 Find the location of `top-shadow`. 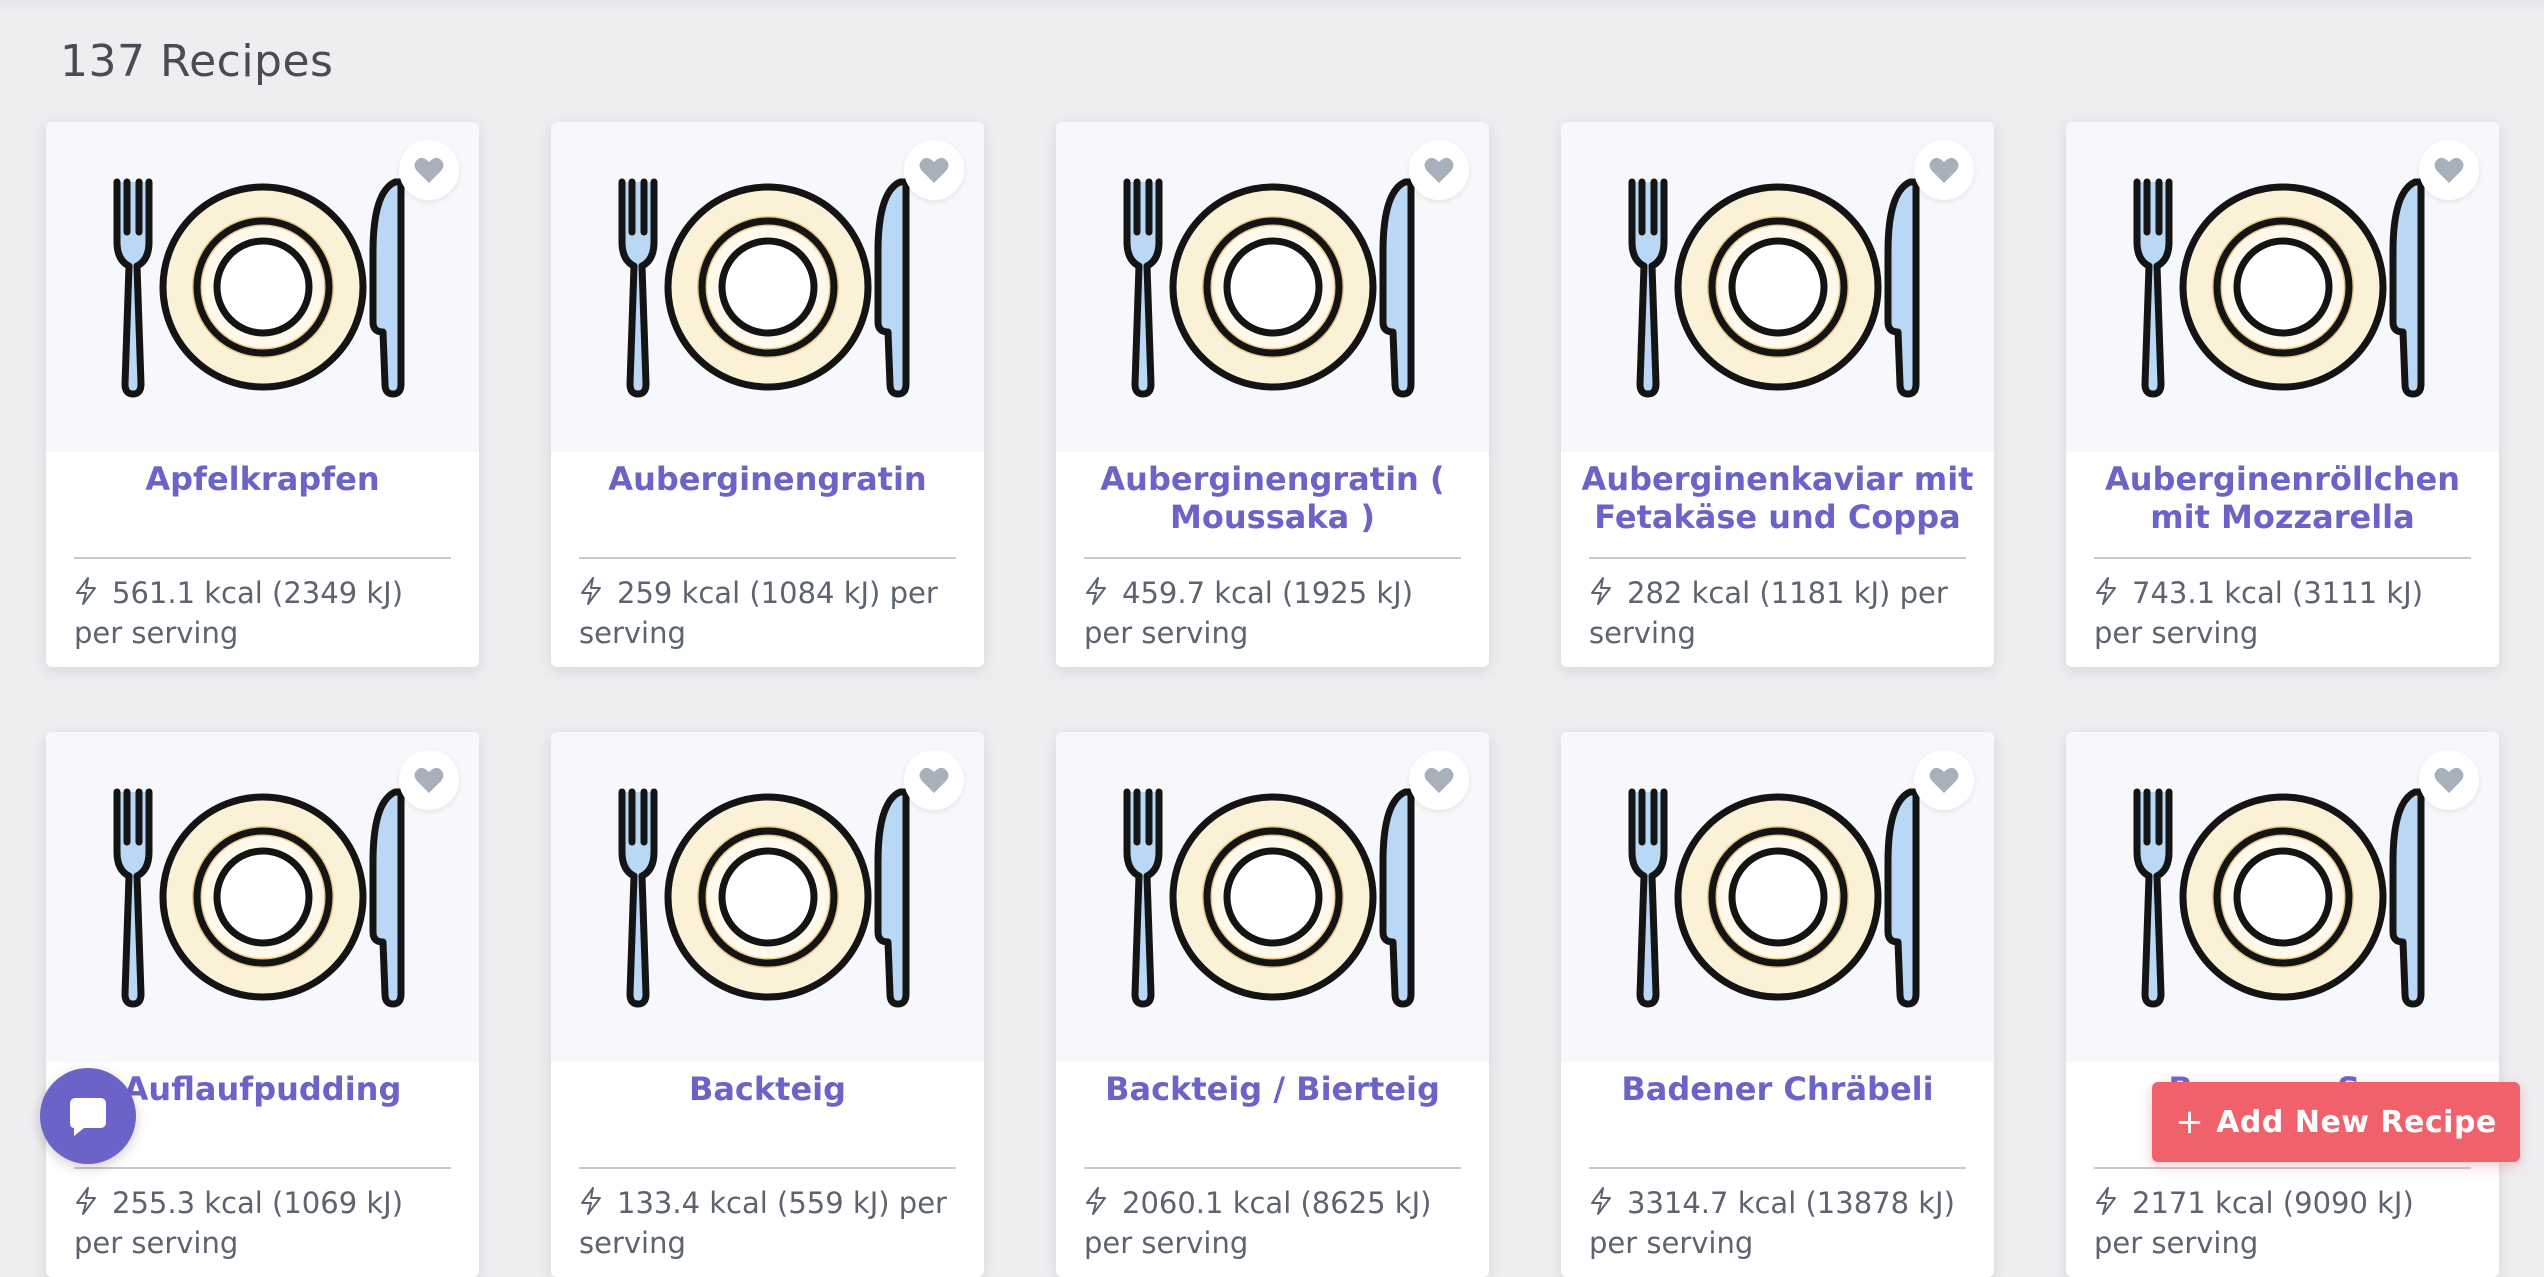

top-shadow is located at coordinates (1272, 6).